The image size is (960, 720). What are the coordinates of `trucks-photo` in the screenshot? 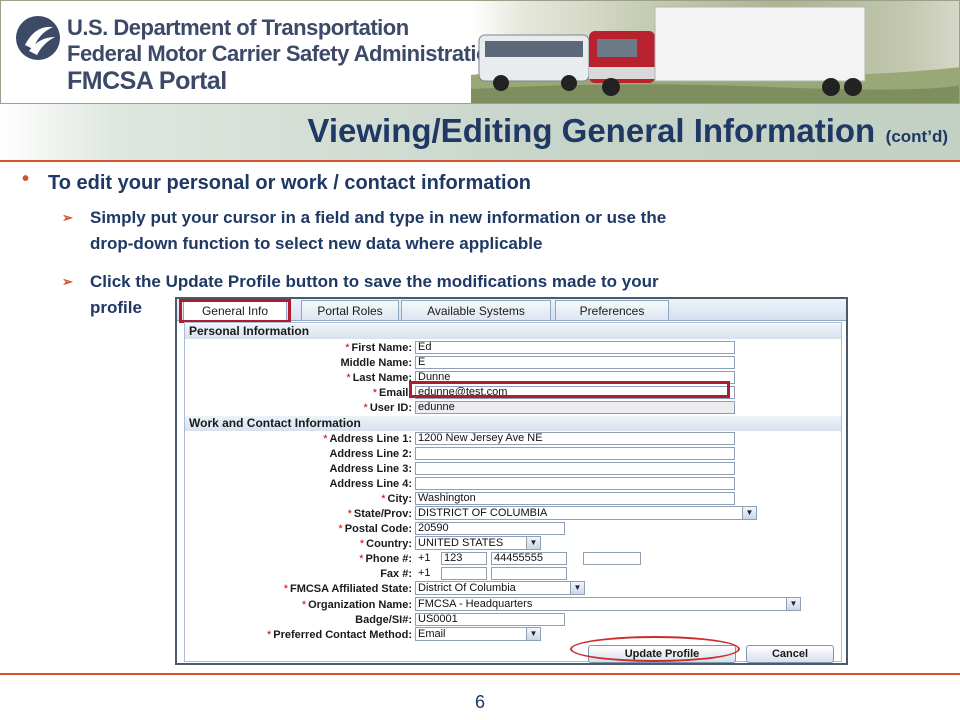 It's located at (715, 54).